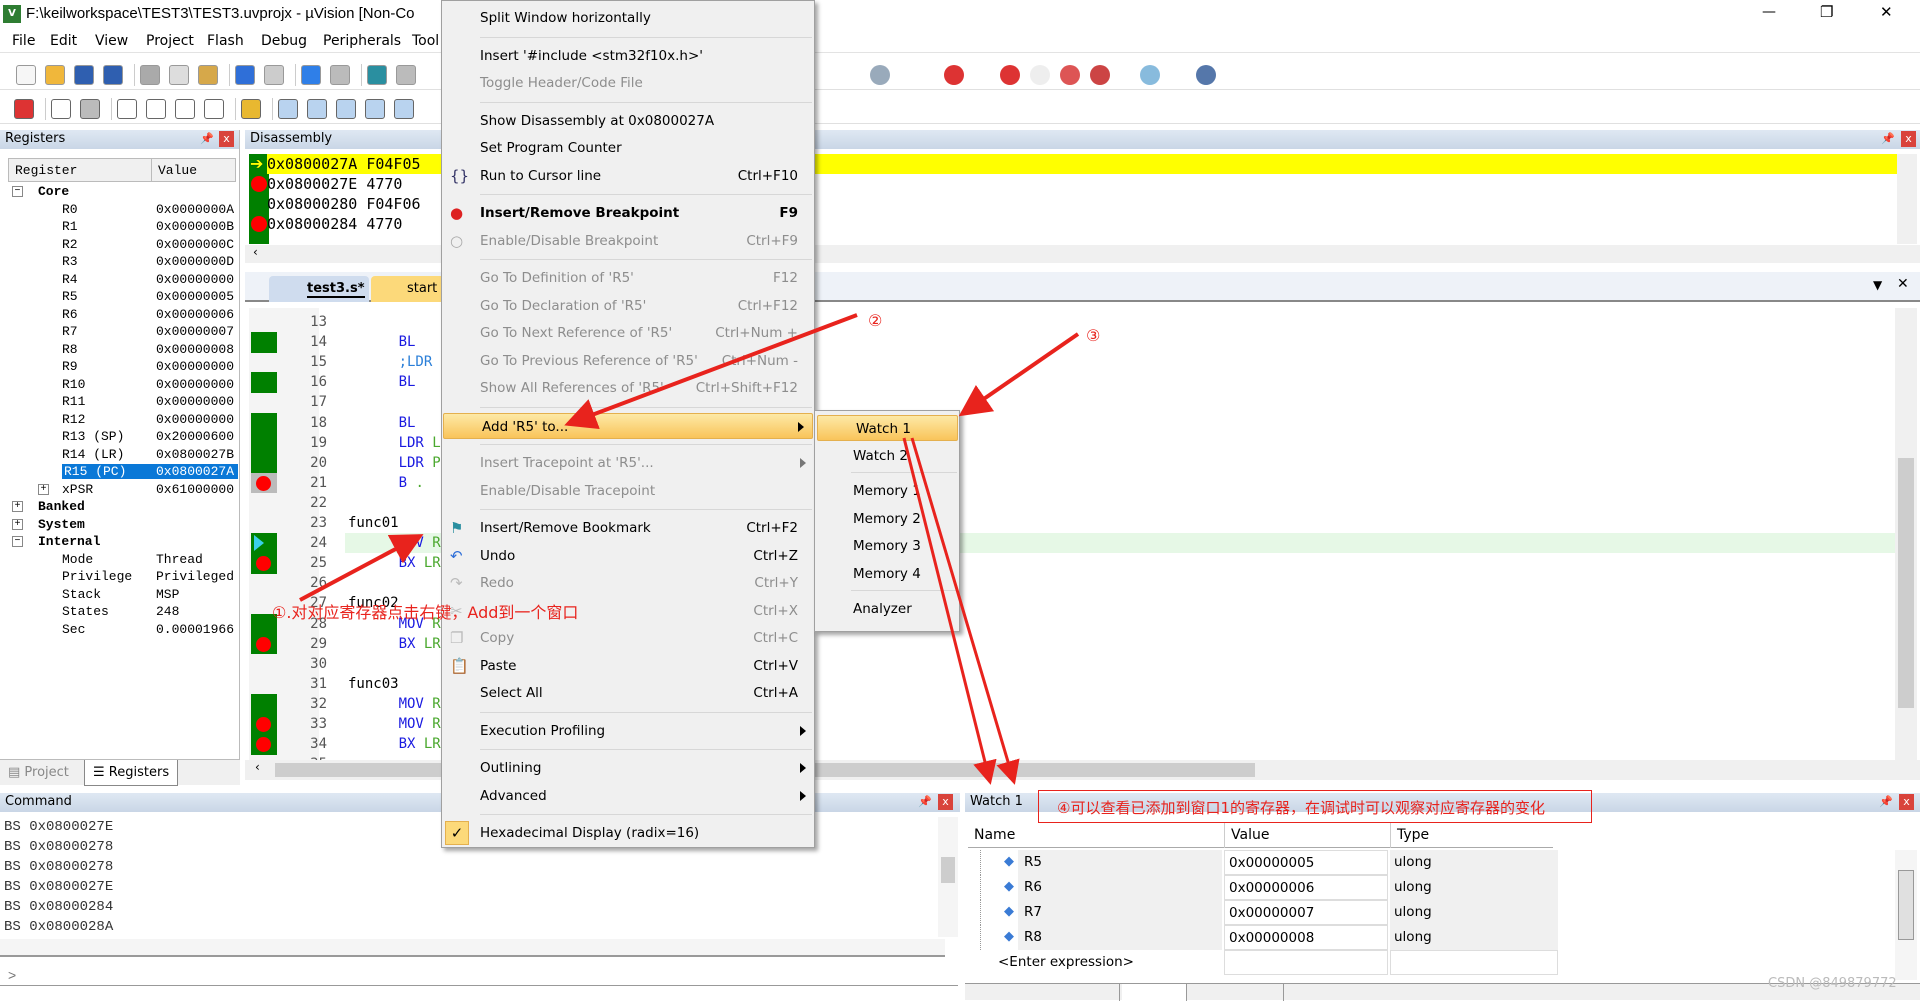 The height and width of the screenshot is (1001, 1920). I want to click on annotation-step4-box: ④可以查看已添加到窗口1的寄存器，在调试时可以观察对应寄存器的变化, so click(1315, 806).